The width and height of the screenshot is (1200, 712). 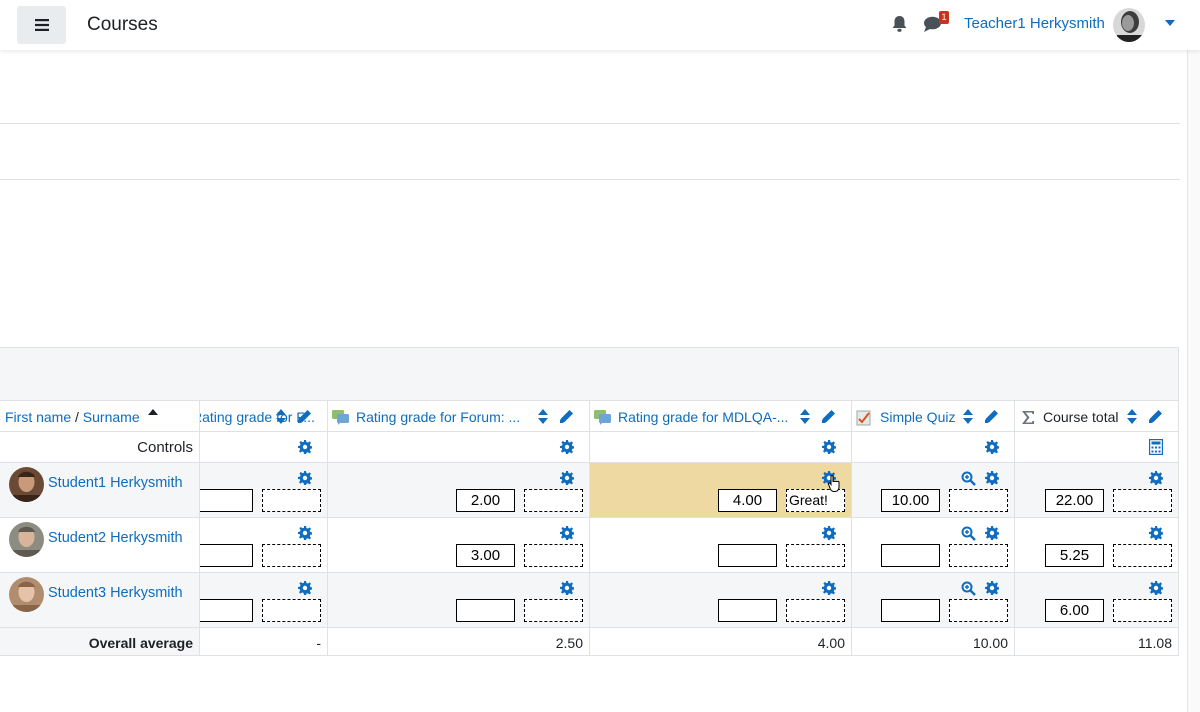 I want to click on overall-average-label: Overall average, so click(x=140, y=643).